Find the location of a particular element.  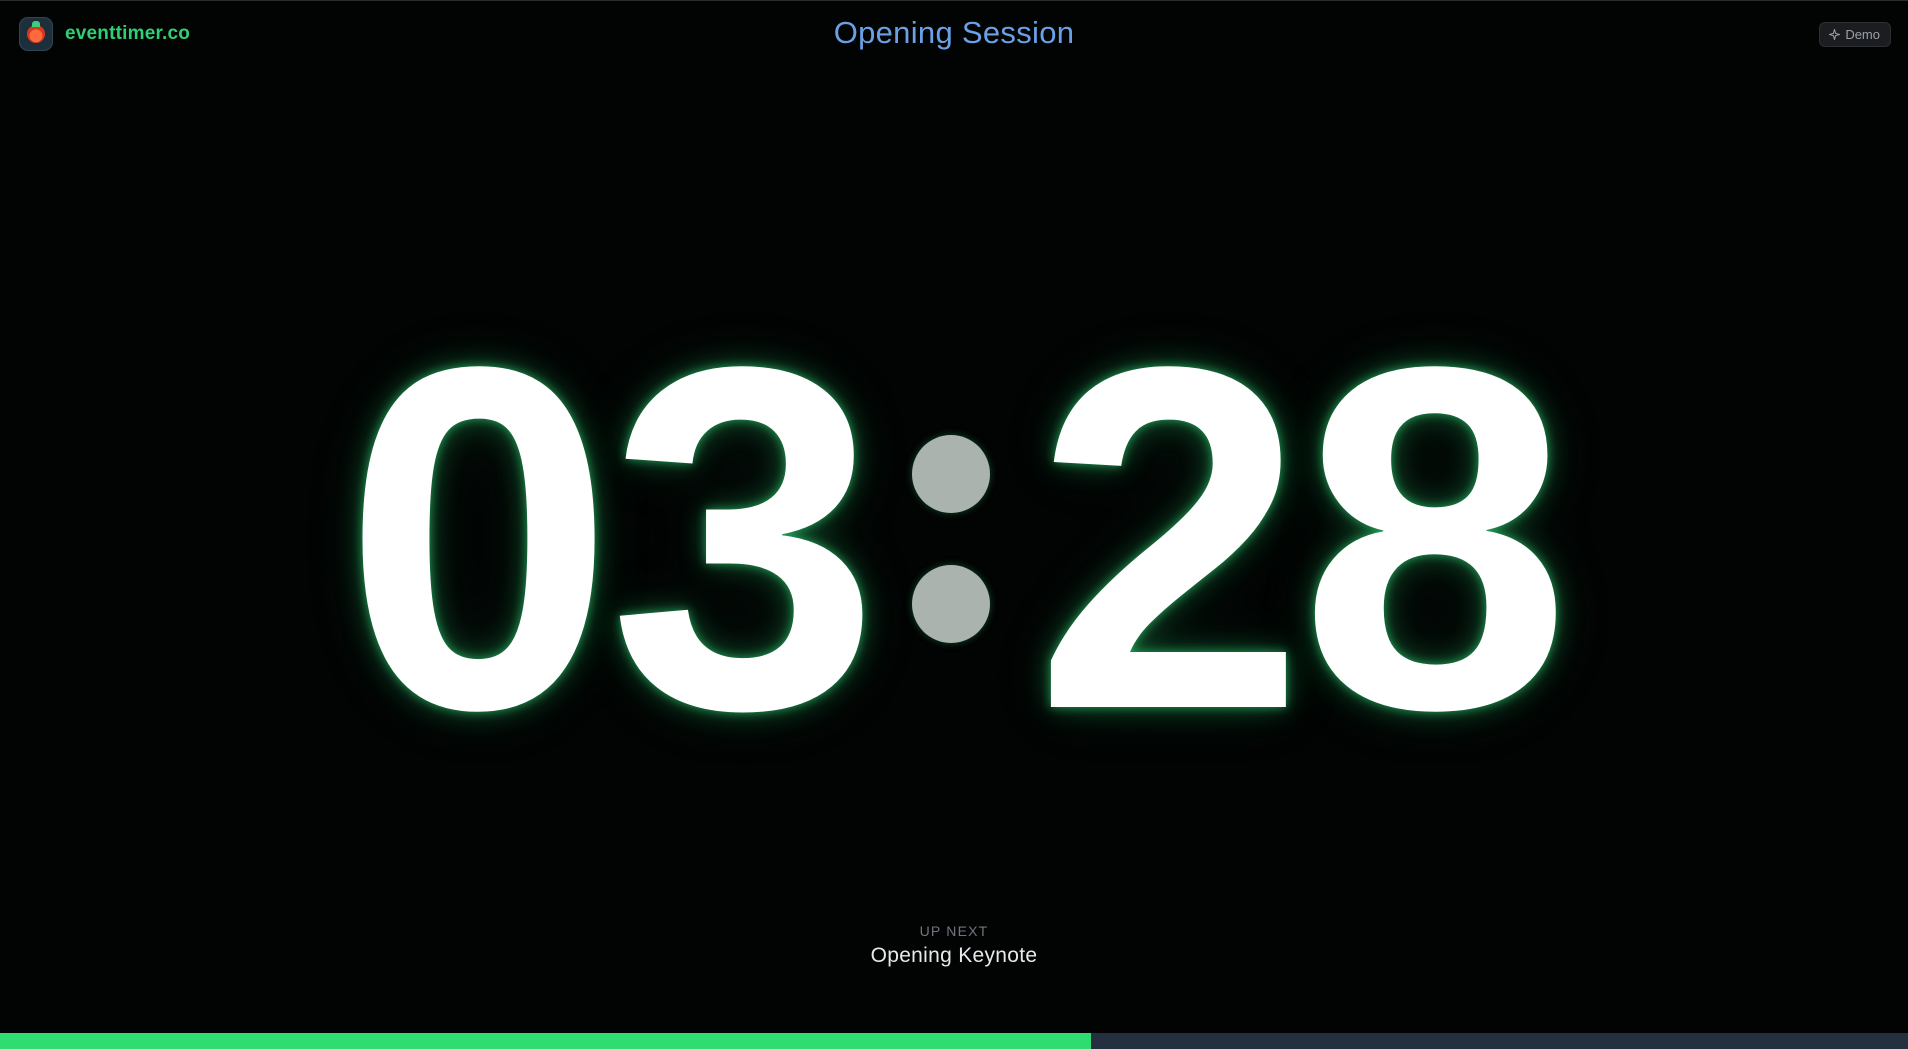

timer-colon is located at coordinates (951, 539).